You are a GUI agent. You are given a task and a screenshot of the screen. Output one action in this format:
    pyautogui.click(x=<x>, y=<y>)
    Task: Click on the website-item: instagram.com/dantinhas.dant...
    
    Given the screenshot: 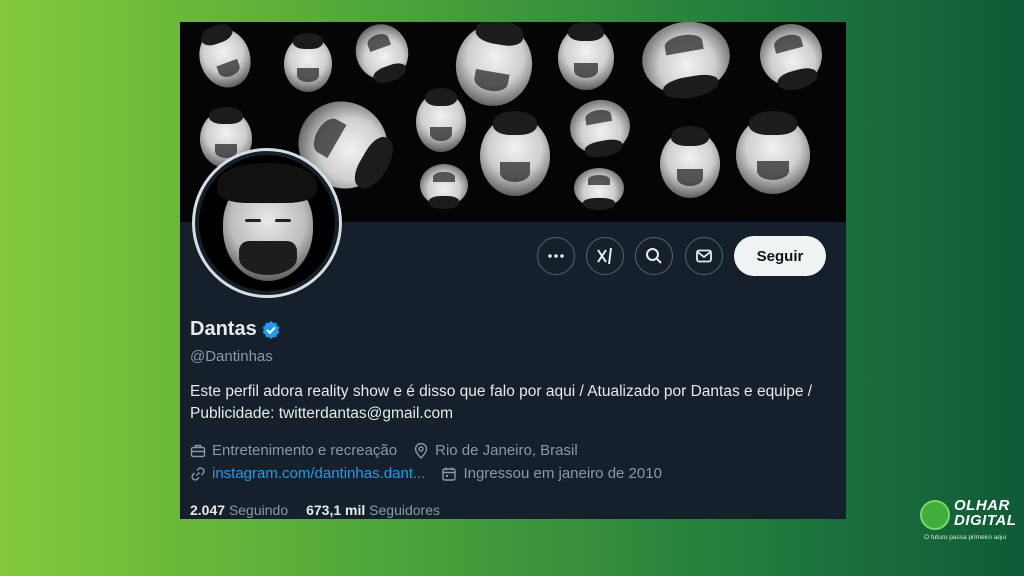 What is the action you would take?
    pyautogui.click(x=307, y=473)
    